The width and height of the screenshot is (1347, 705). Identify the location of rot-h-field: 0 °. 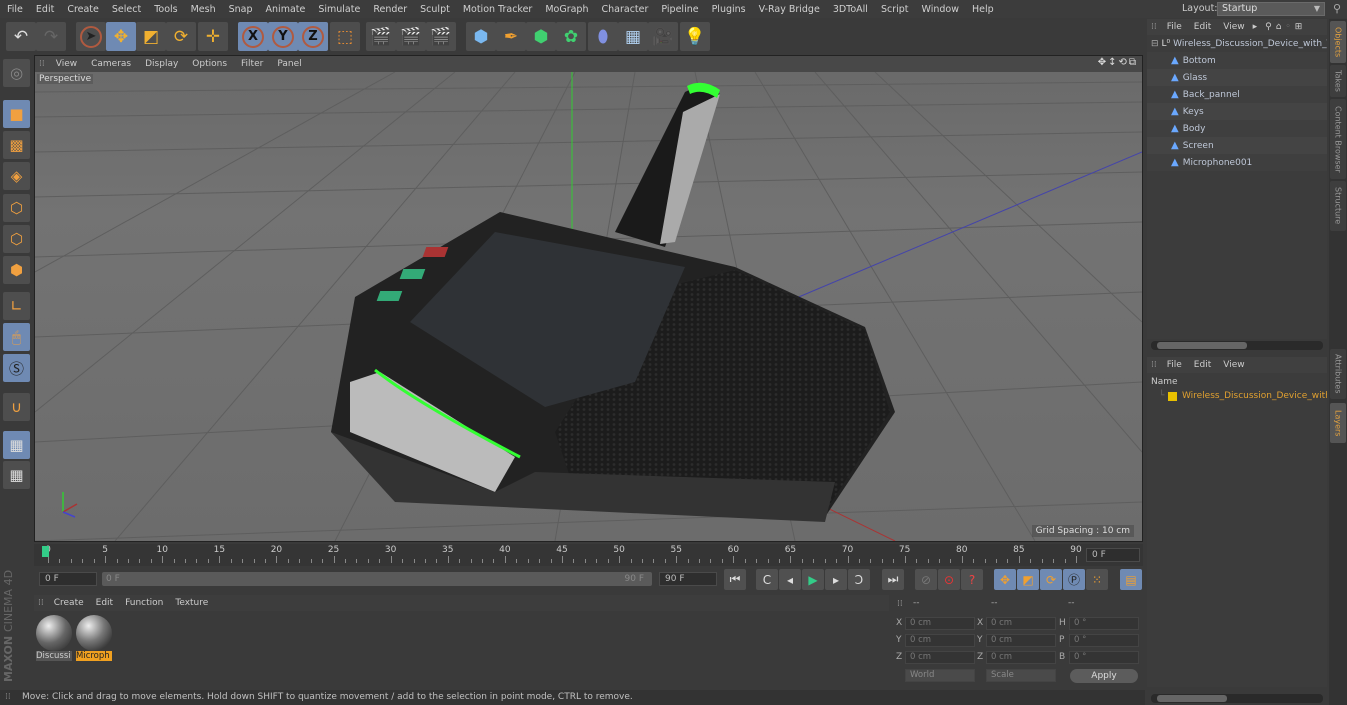
(1104, 623).